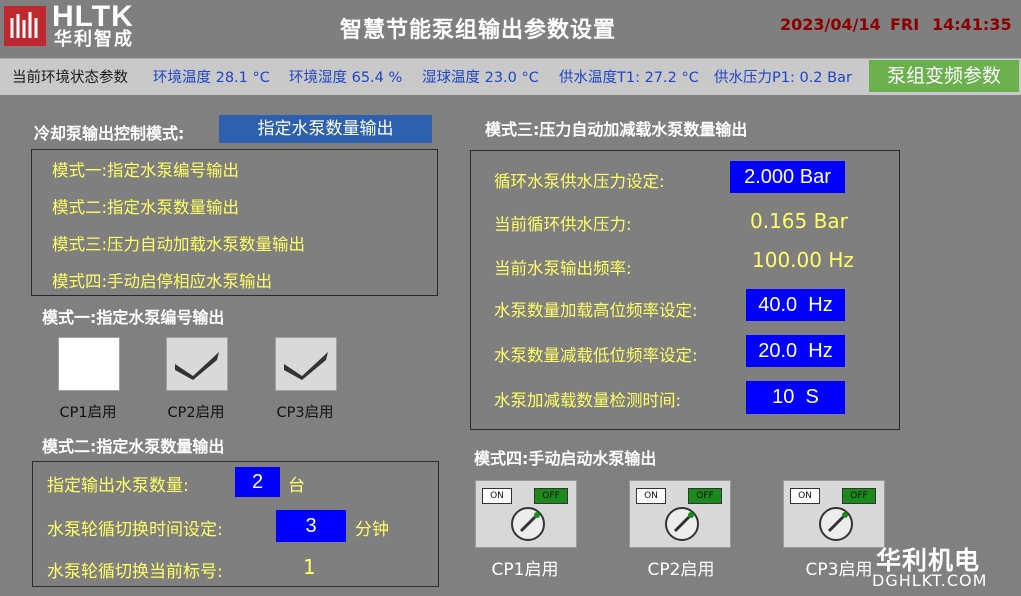 This screenshot has width=1021, height=596. I want to click on logo-icon, so click(25, 26).